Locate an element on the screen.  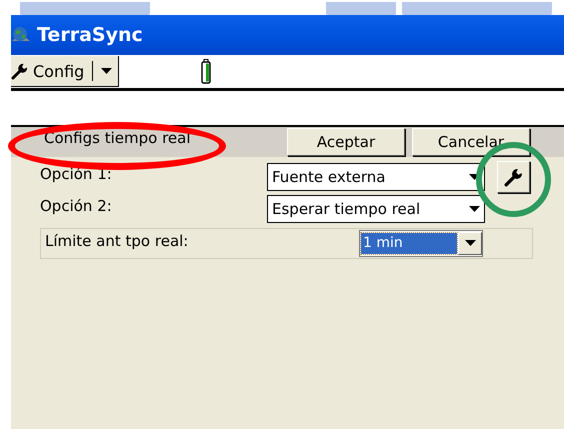
option-dropdown: Fuente externa is located at coordinates (376, 177).